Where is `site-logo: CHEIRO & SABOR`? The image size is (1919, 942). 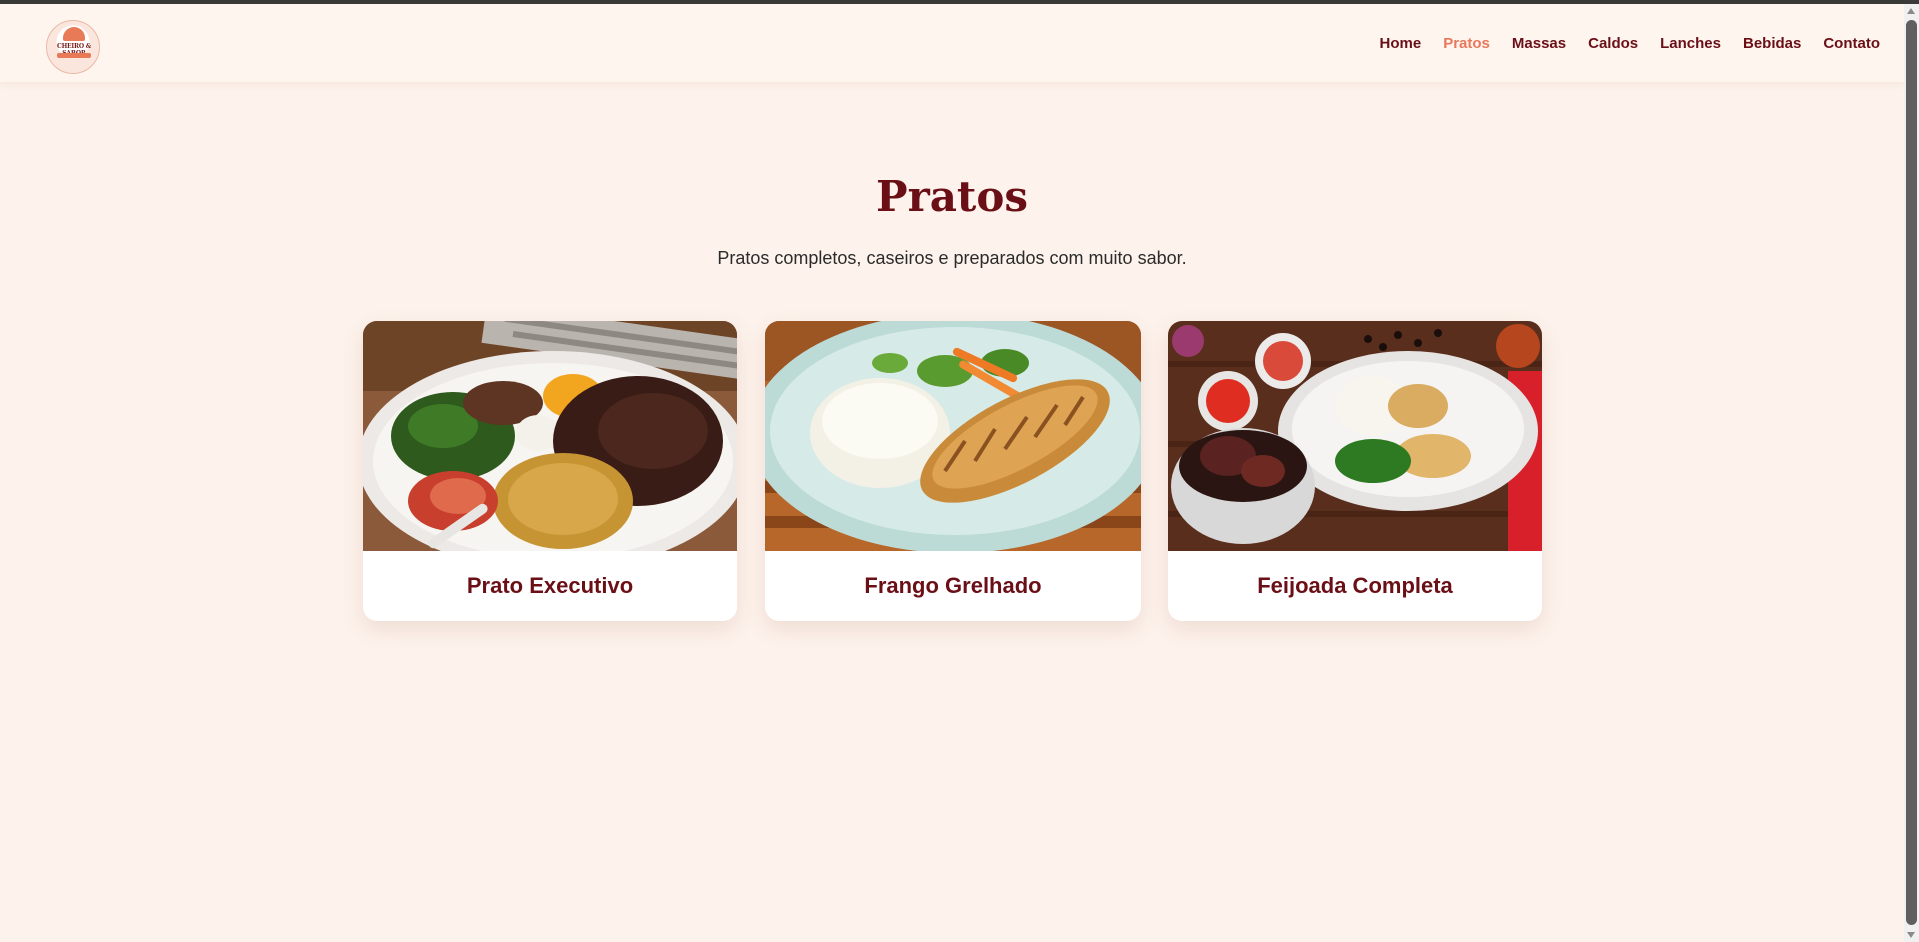 site-logo: CHEIRO & SABOR is located at coordinates (73, 47).